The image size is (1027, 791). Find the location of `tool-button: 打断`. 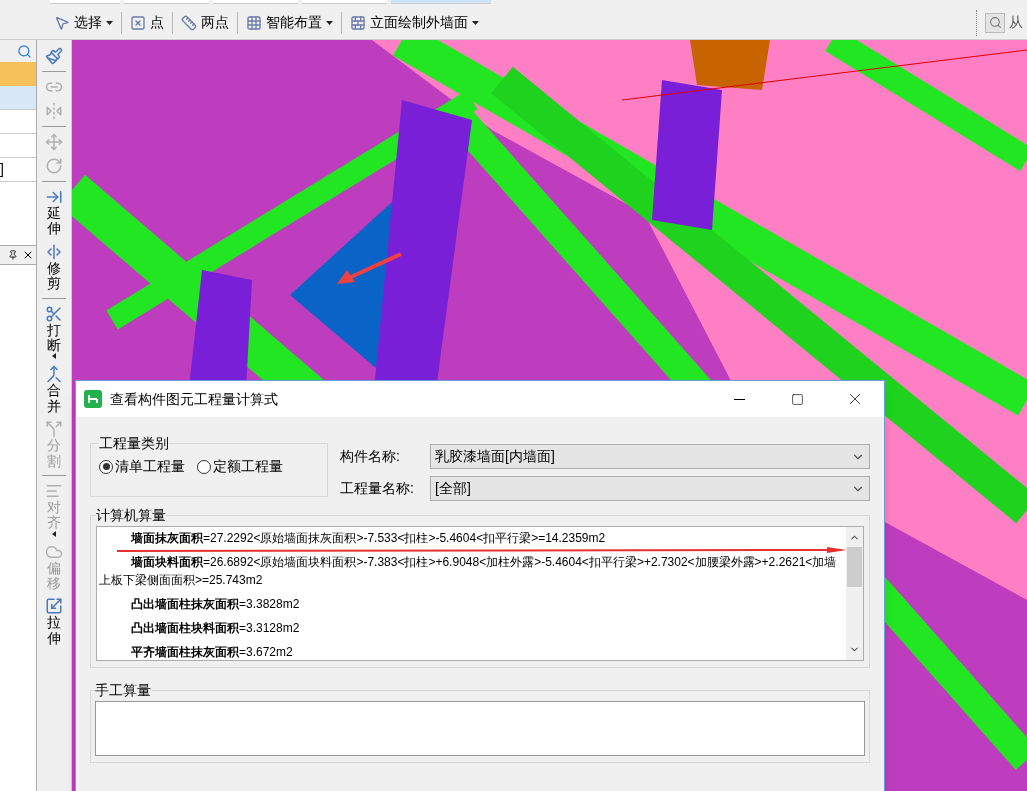

tool-button: 打断 is located at coordinates (54, 332).